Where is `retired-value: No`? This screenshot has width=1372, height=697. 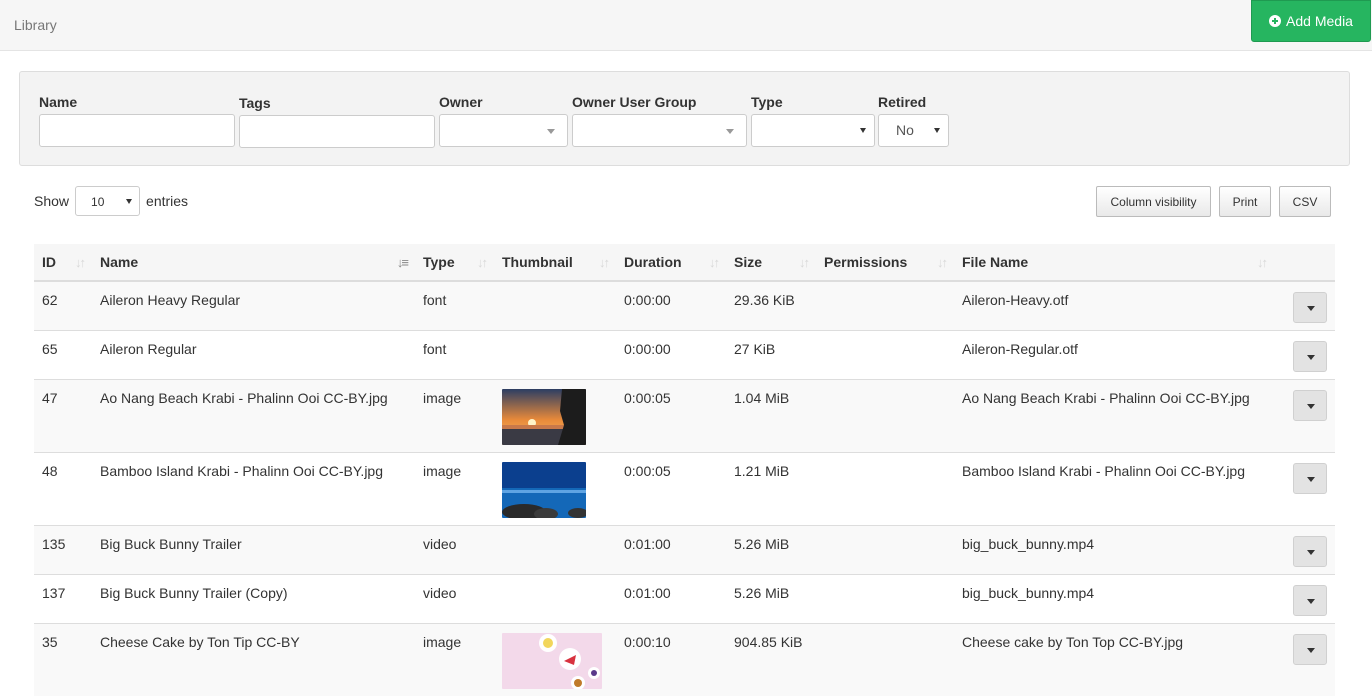 retired-value: No is located at coordinates (905, 130).